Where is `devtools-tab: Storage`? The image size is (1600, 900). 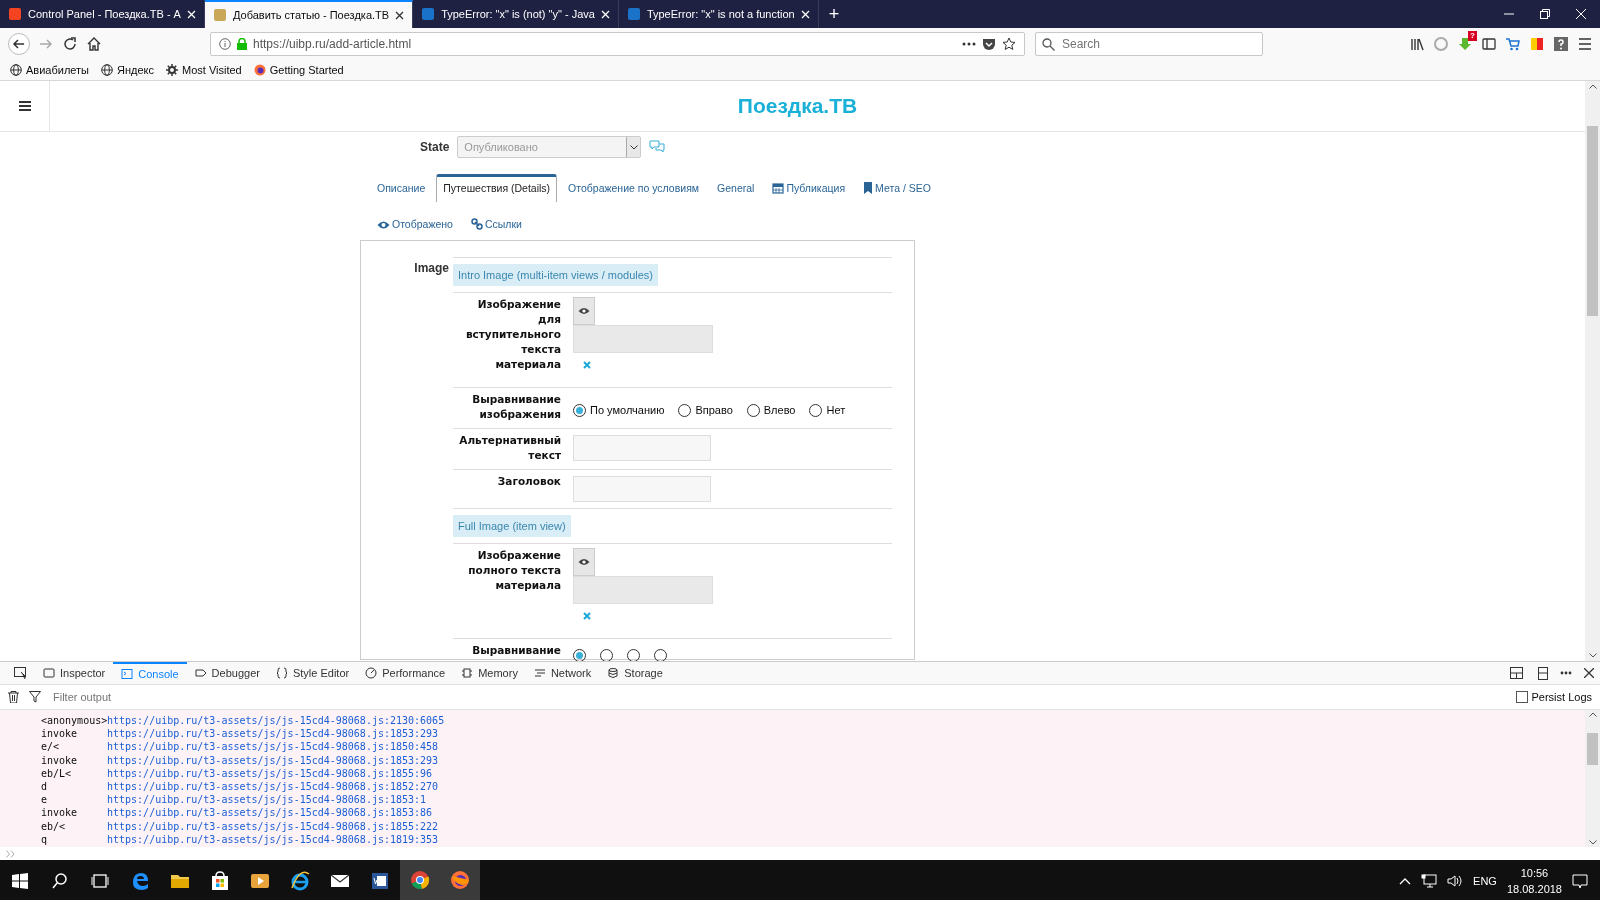 devtools-tab: Storage is located at coordinates (635, 673).